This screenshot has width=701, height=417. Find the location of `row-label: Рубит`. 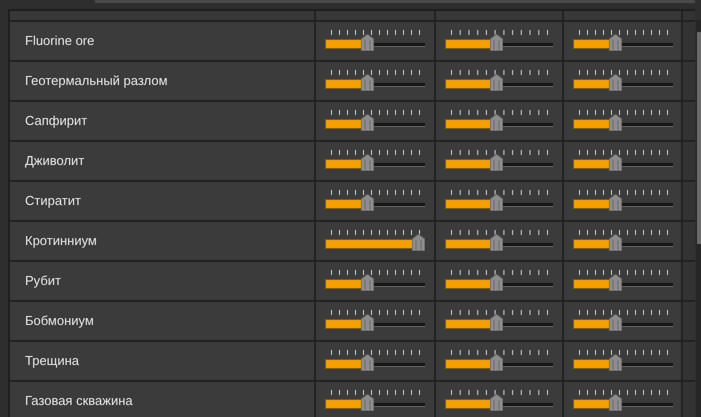

row-label: Рубит is located at coordinates (43, 281).